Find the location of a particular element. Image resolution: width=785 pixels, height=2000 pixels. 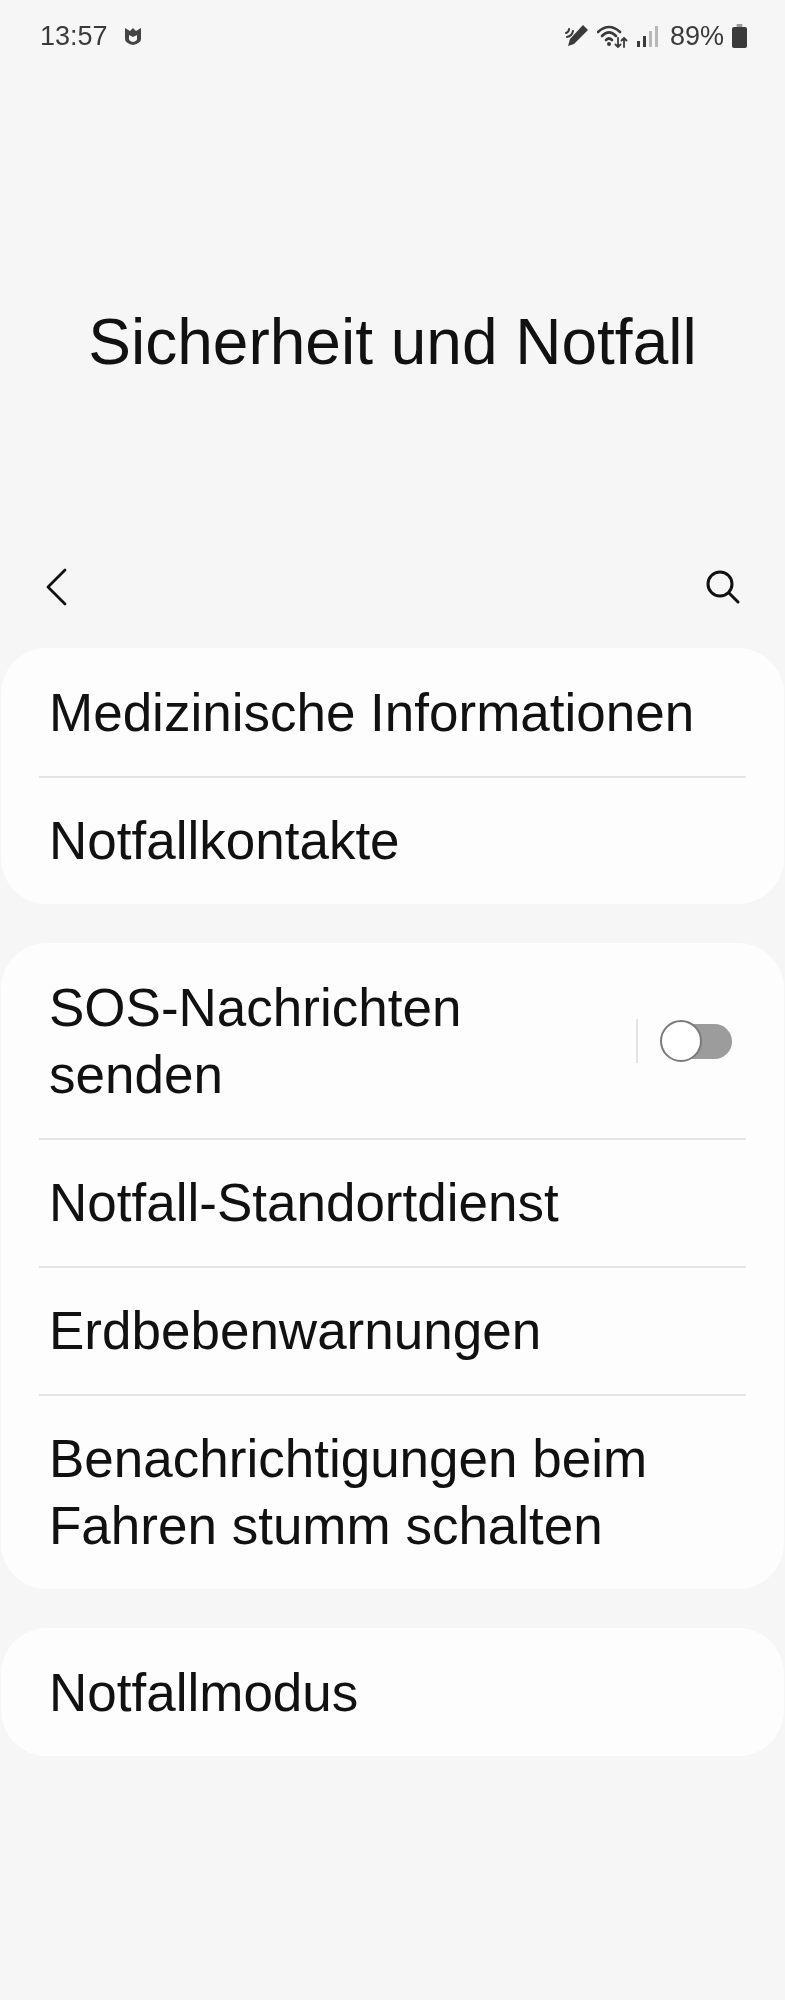

settings-item: Erdbebenwarnungen is located at coordinates (390, 1330).